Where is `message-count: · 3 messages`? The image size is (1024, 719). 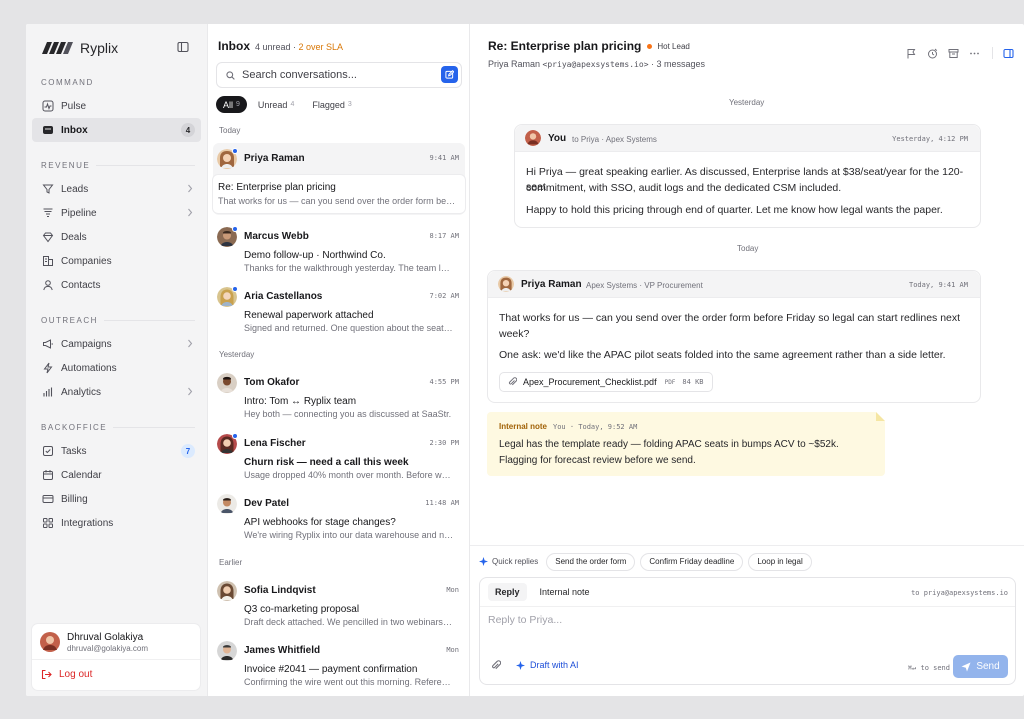
message-count: · 3 messages is located at coordinates (678, 64).